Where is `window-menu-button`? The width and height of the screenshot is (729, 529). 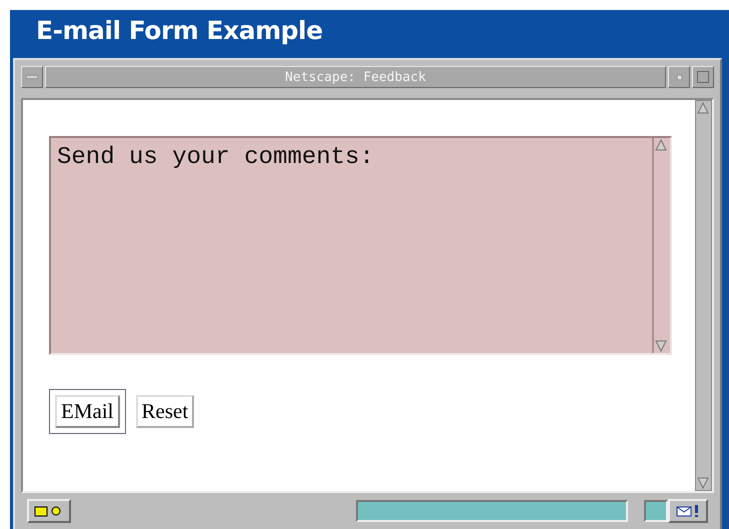
window-menu-button is located at coordinates (32, 77).